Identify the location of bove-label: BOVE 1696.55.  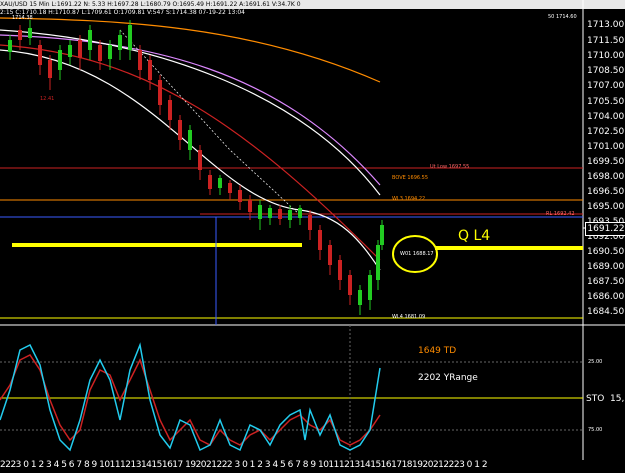
(410, 178).